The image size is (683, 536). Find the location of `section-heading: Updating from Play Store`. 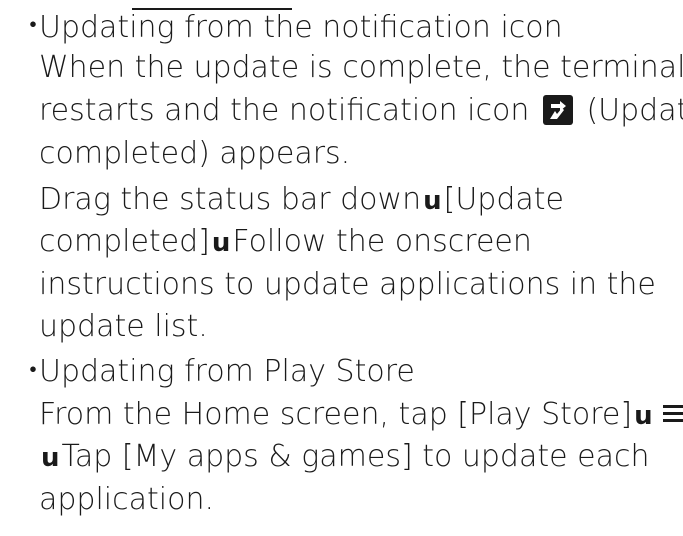

section-heading: Updating from Play Store is located at coordinates (227, 371).